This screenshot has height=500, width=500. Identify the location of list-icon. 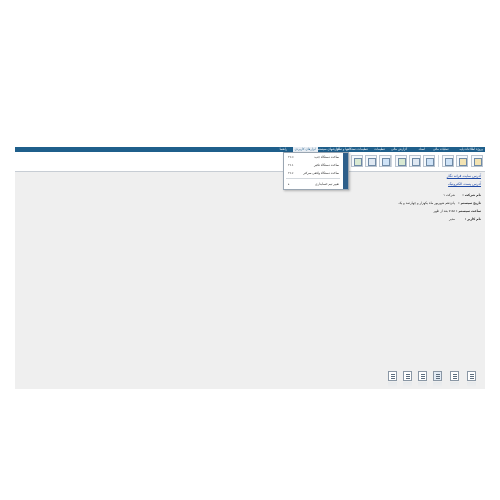
(429, 161).